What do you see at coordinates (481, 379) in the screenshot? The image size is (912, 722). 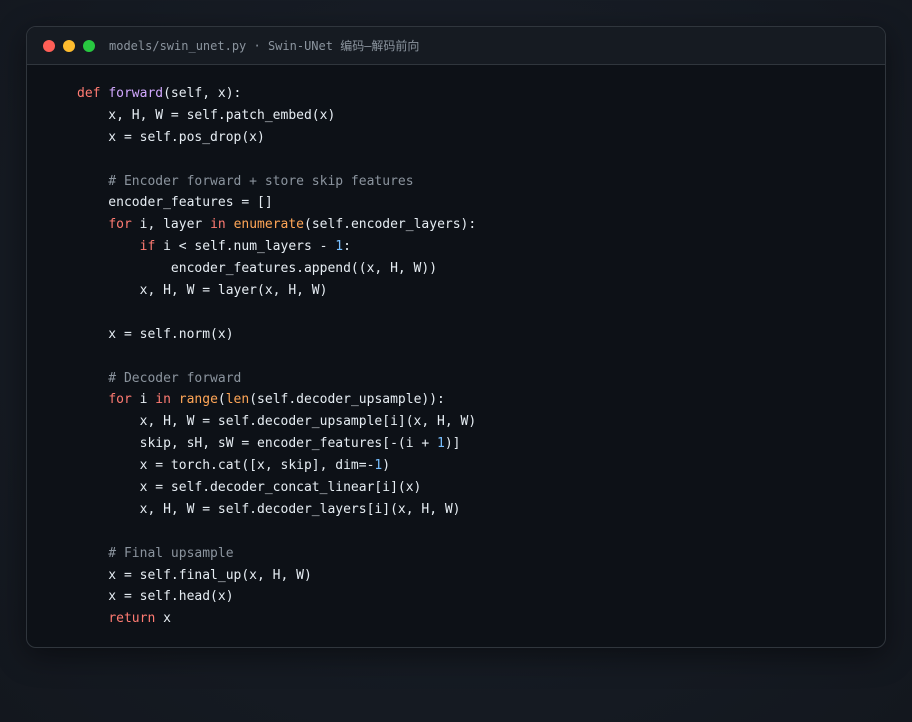 I see `code-line: # Decoder forward` at bounding box center [481, 379].